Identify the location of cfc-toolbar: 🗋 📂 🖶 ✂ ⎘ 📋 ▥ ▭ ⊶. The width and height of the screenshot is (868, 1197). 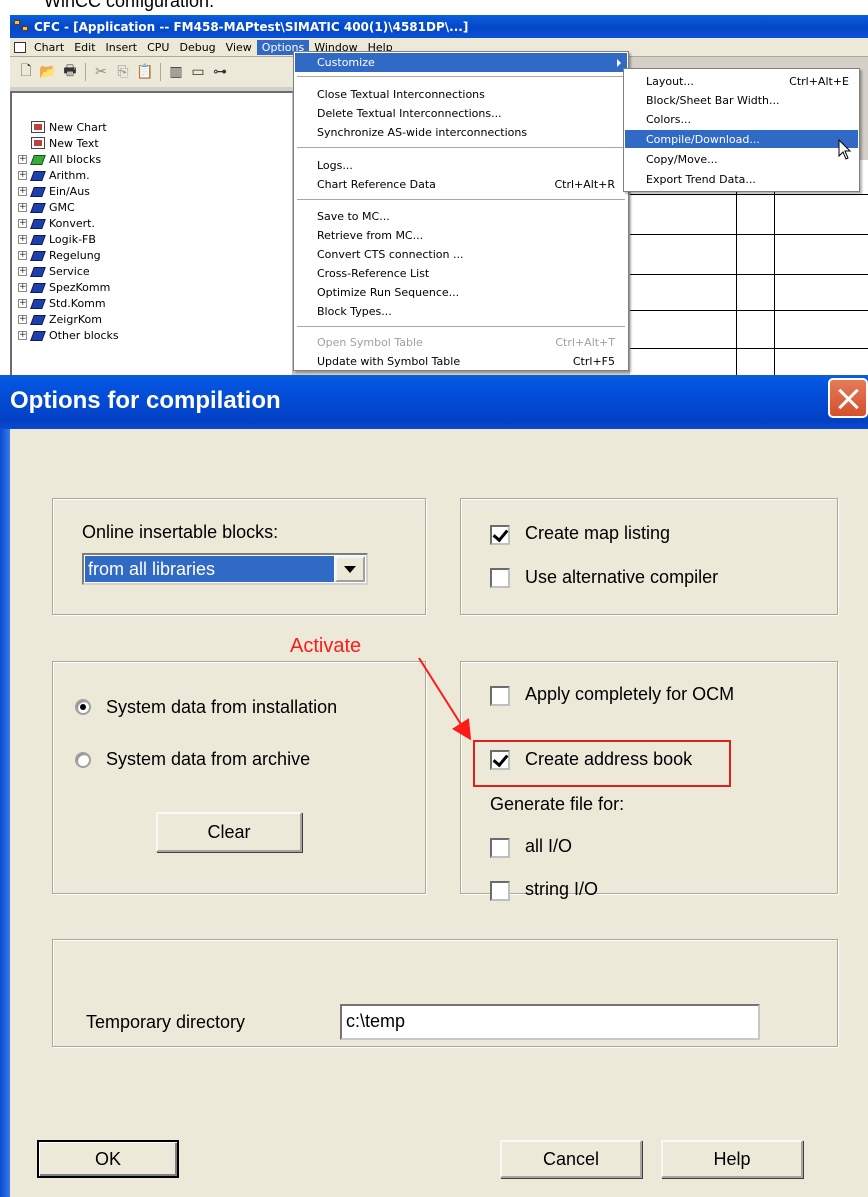
(155, 72).